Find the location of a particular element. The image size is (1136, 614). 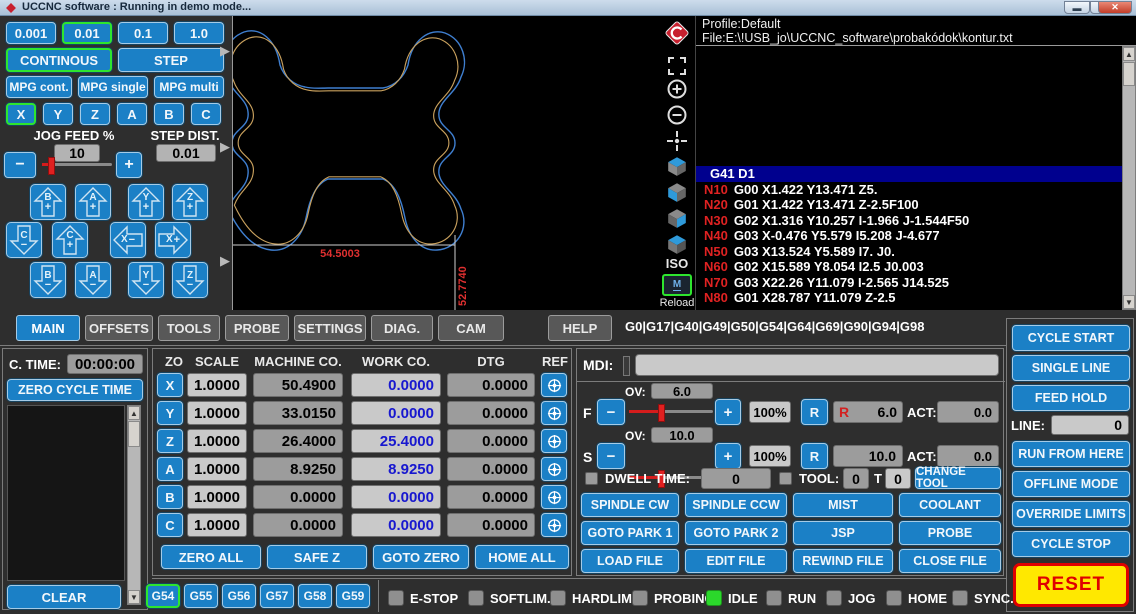

spindle-cw-button: SPINDLE CW is located at coordinates (630, 505).